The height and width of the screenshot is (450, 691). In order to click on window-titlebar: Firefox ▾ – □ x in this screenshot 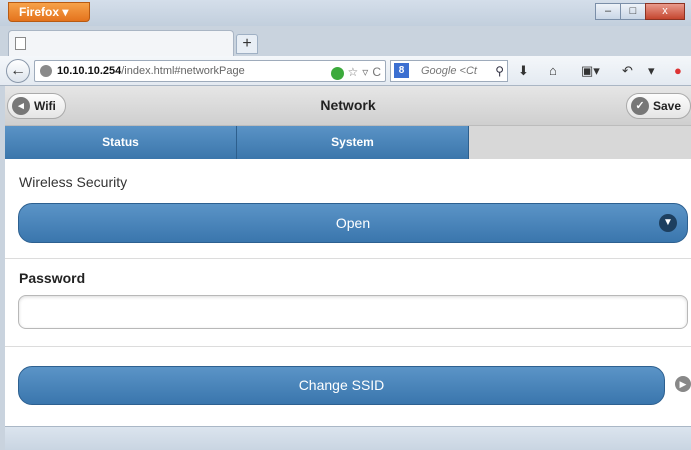, I will do `click(345, 13)`.